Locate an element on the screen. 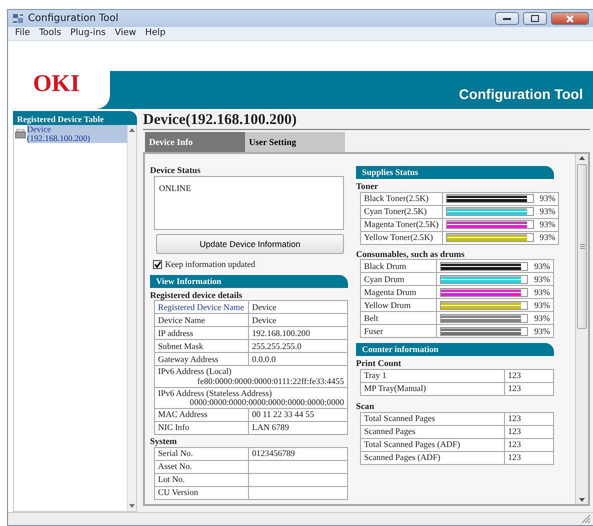 The image size is (593, 526). field-value: fe80:0000:0000:0000:0111:22ff:fe33:4455 is located at coordinates (270, 381).